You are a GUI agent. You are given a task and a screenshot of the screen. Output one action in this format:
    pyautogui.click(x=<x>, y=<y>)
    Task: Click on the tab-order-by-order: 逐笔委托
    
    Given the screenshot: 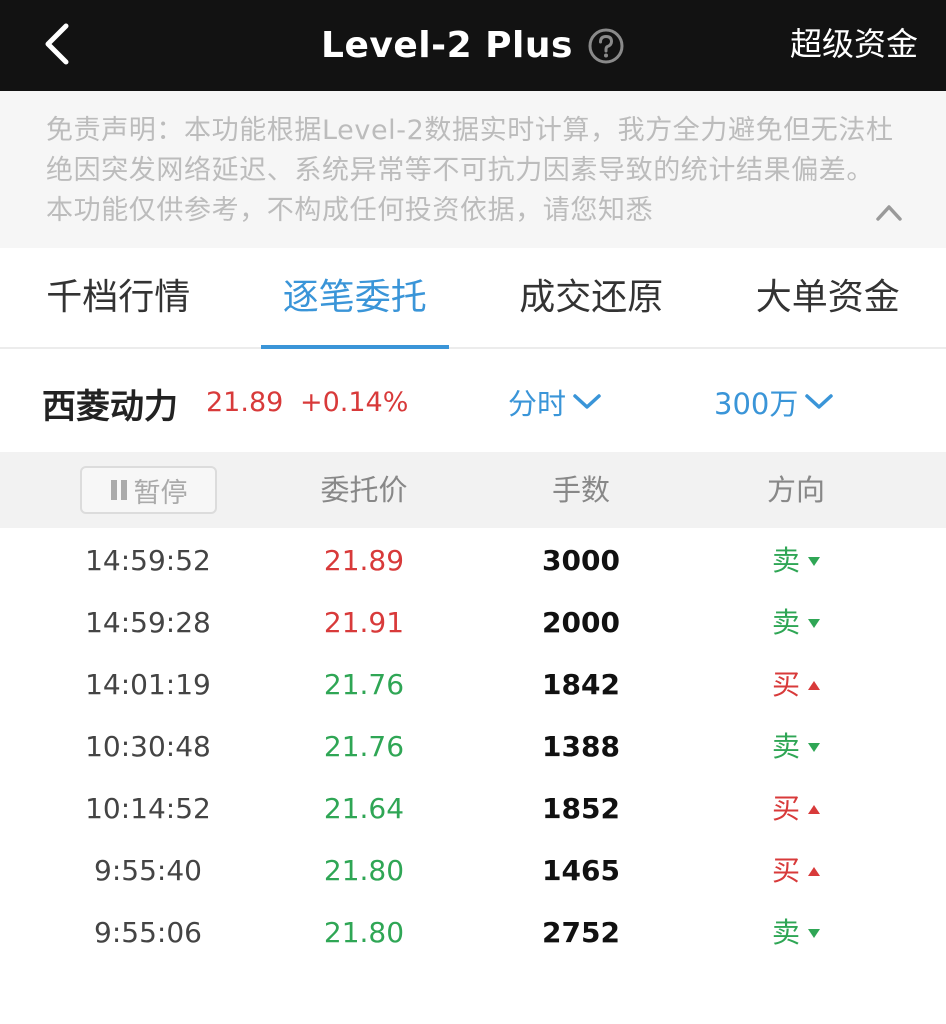 What is the action you would take?
    pyautogui.click(x=355, y=298)
    